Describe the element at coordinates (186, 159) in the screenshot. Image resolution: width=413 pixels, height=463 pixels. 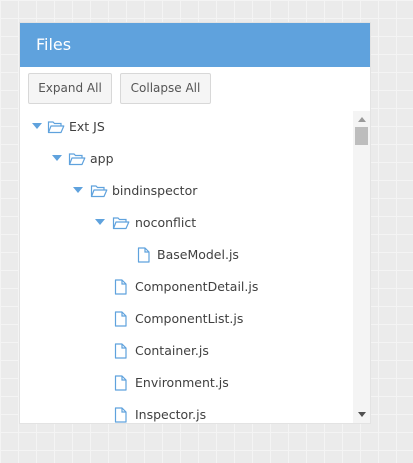
I see `tree-node-app: app` at that location.